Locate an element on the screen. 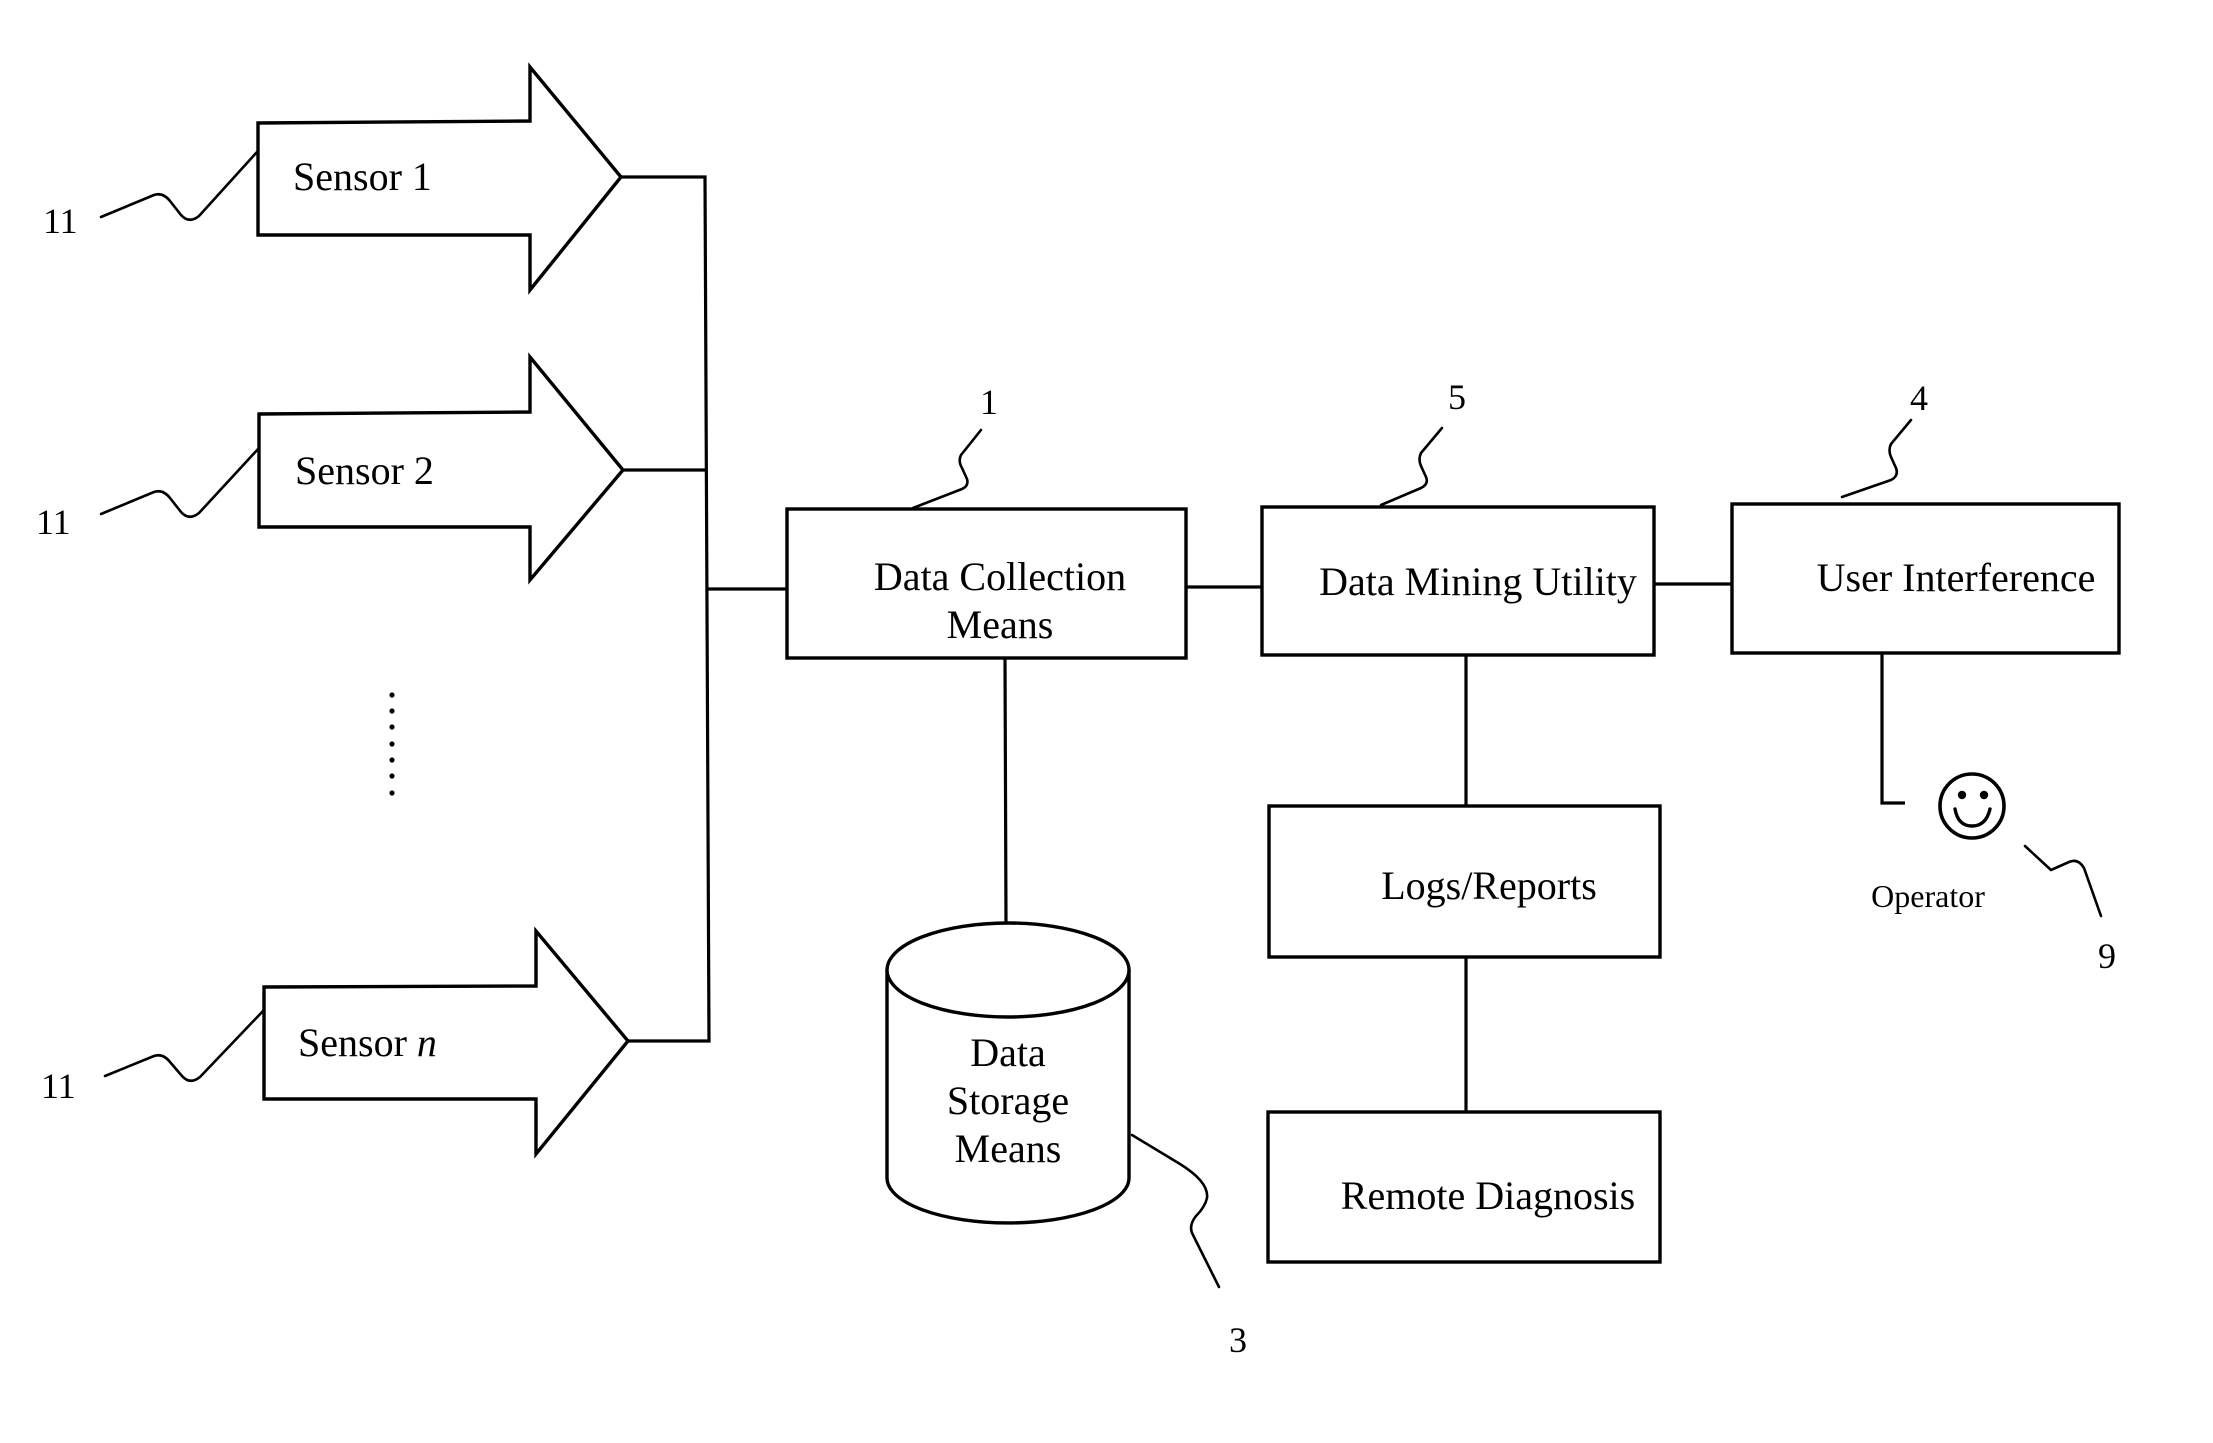  user-interface-label: User Interference is located at coordinates (1956, 577).